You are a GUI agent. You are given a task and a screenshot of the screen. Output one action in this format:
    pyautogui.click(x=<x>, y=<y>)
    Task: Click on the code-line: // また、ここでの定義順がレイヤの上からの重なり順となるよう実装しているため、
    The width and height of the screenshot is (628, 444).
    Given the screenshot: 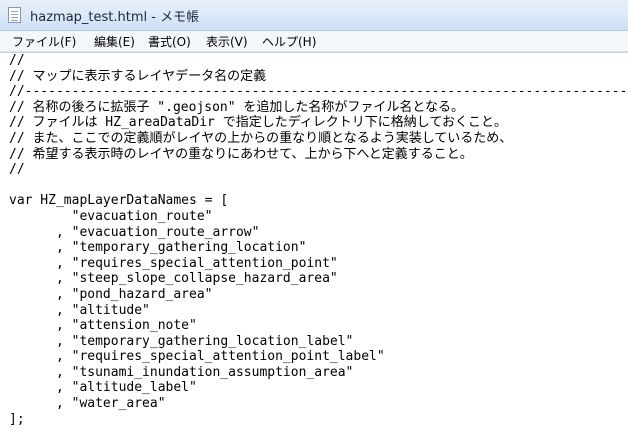 What is the action you would take?
    pyautogui.click(x=261, y=138)
    